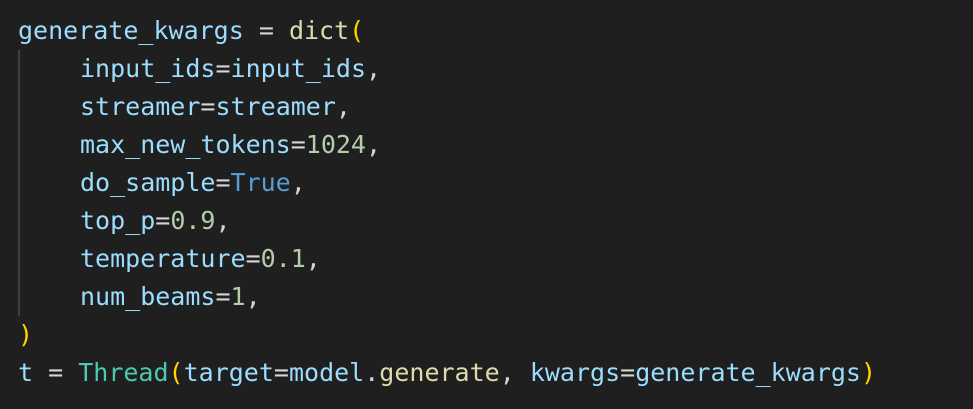  What do you see at coordinates (447, 31) in the screenshot?
I see `code-line: generate_kwargs = dict(` at bounding box center [447, 31].